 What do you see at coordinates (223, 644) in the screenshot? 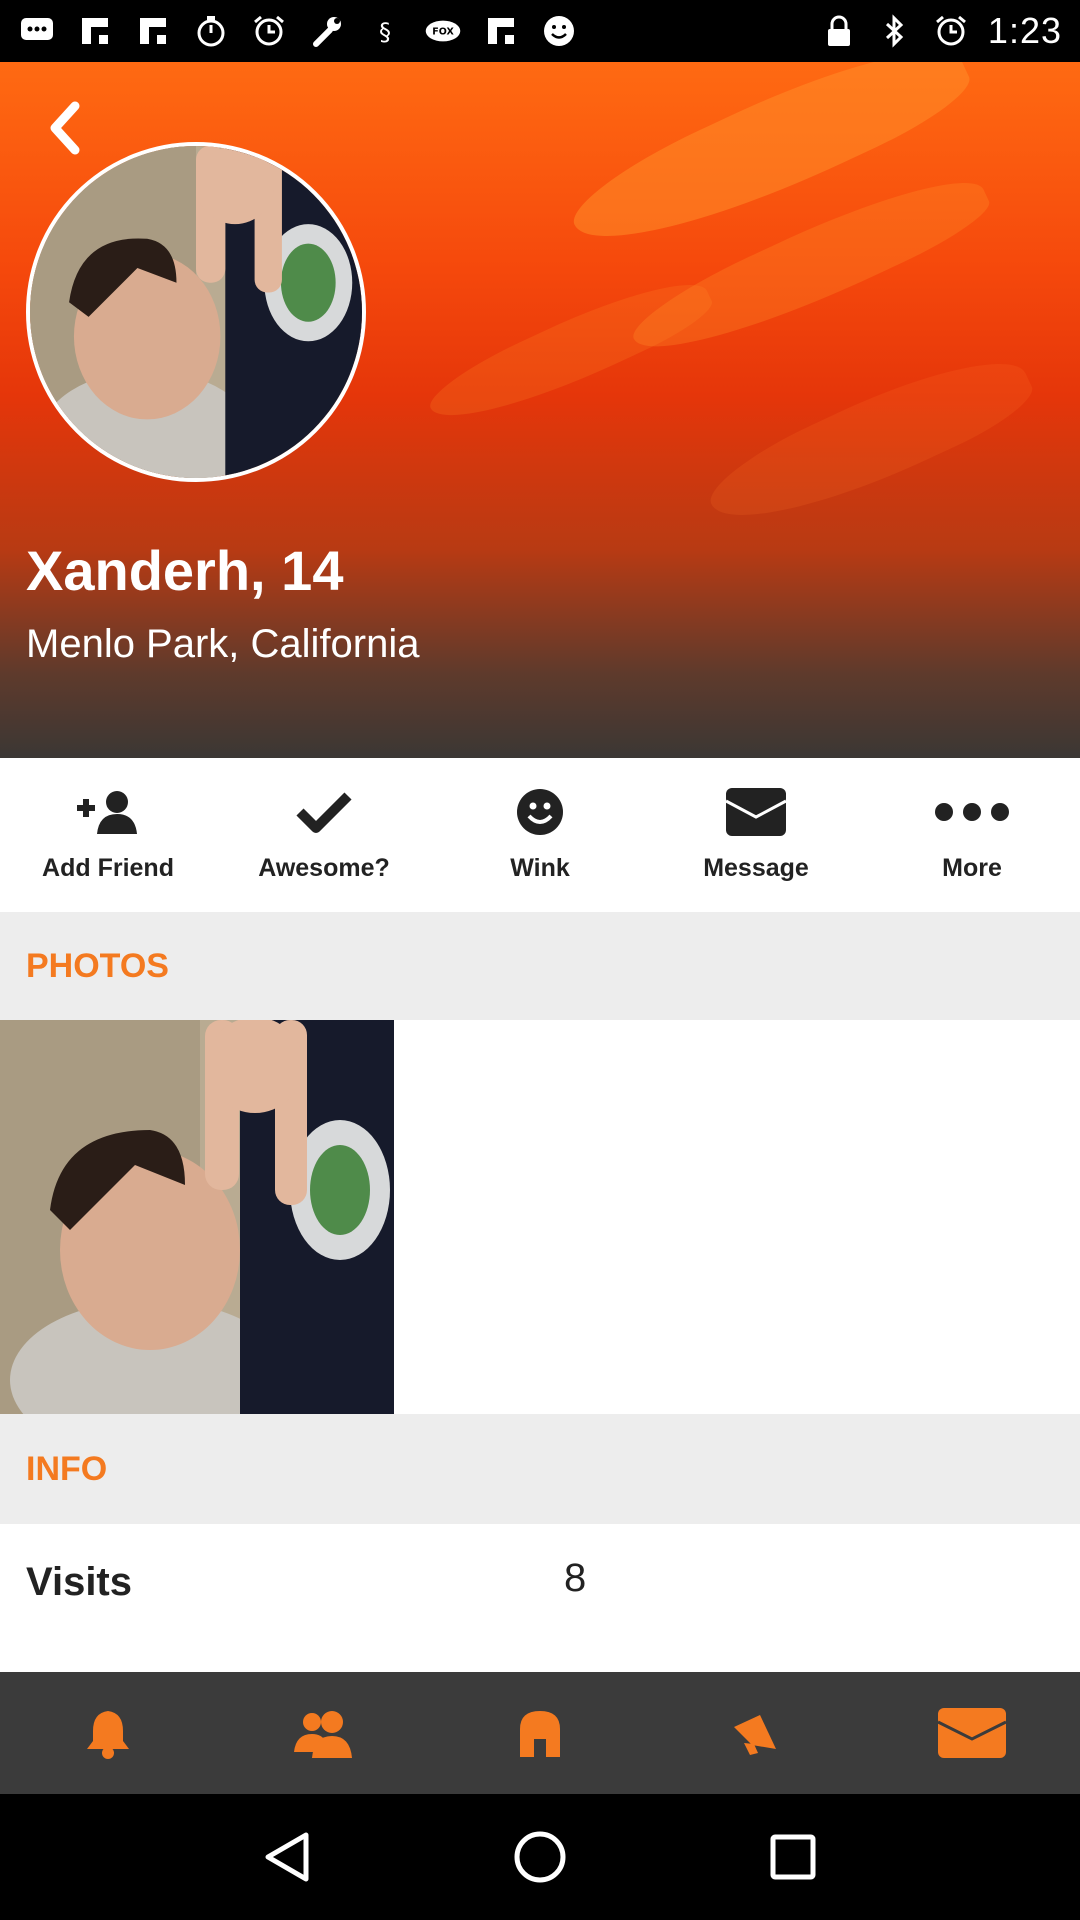
I see `profile-location: Menlo Park, California` at bounding box center [223, 644].